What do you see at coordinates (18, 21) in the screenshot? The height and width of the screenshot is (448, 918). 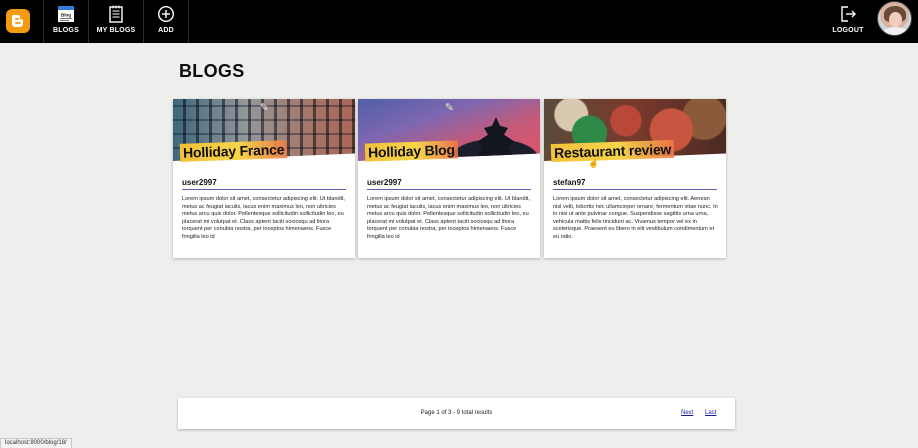 I see `blogger-logo-icon` at bounding box center [18, 21].